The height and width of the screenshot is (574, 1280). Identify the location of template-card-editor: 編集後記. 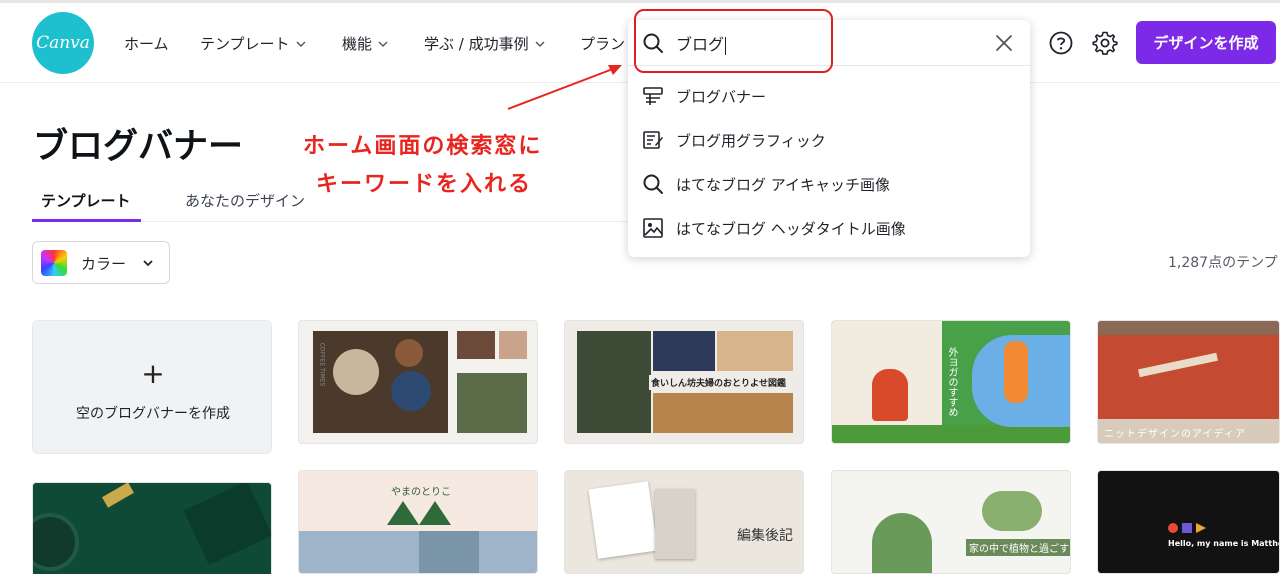
(684, 522).